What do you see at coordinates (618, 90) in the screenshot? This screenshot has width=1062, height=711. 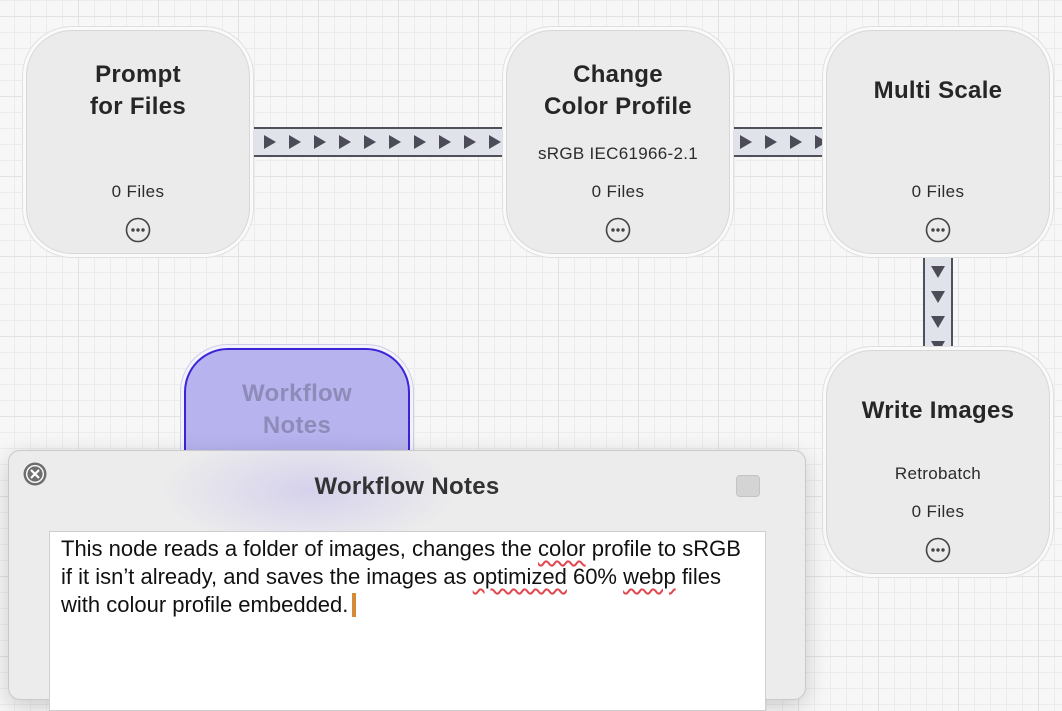 I see `node-title: Change Color Profile` at bounding box center [618, 90].